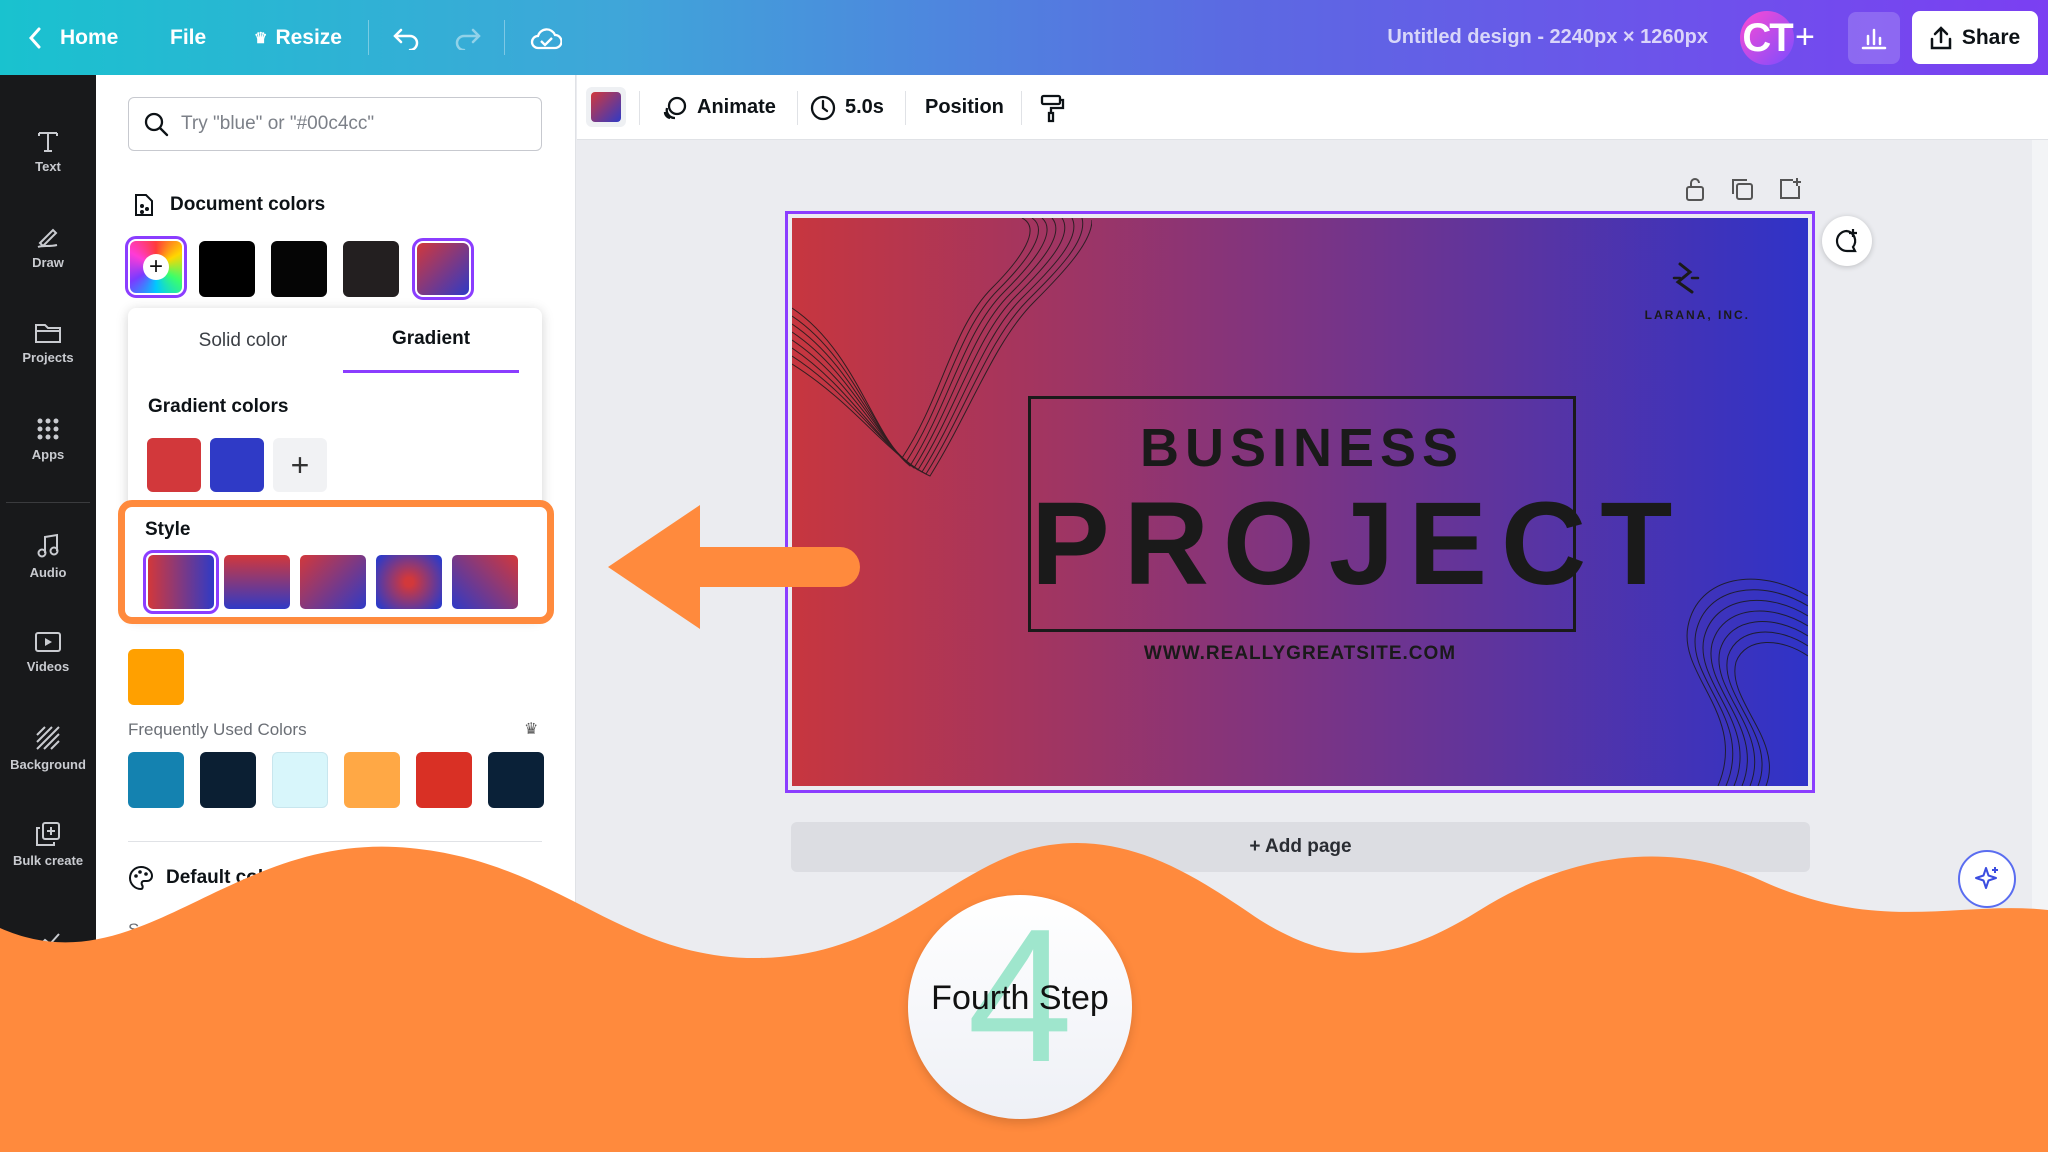 The image size is (2048, 1152). I want to click on frequent-colors-title: Frequently Used Colors, so click(217, 729).